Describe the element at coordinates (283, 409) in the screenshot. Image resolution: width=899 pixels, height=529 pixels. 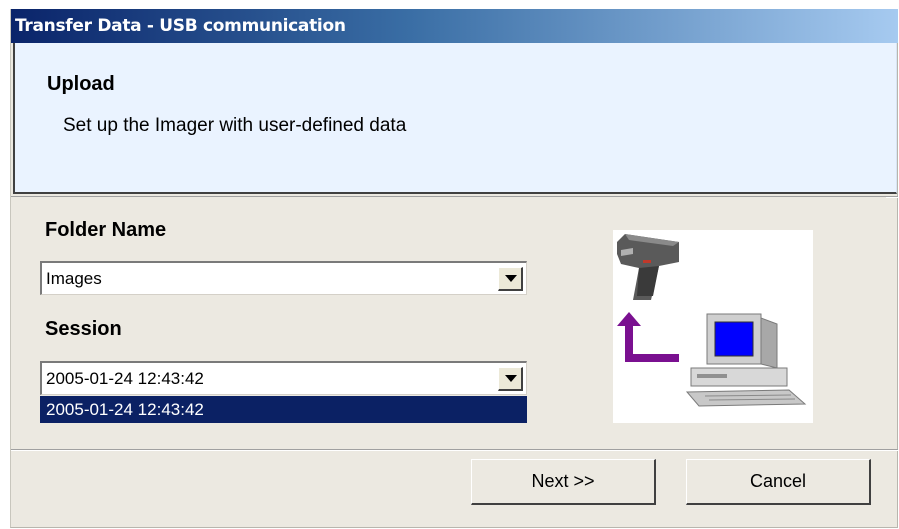
I see `session-list-option: 2005-01-24 12:43:42` at that location.